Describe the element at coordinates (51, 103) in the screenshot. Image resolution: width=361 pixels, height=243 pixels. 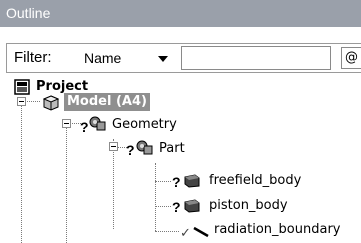
I see `model-icon` at that location.